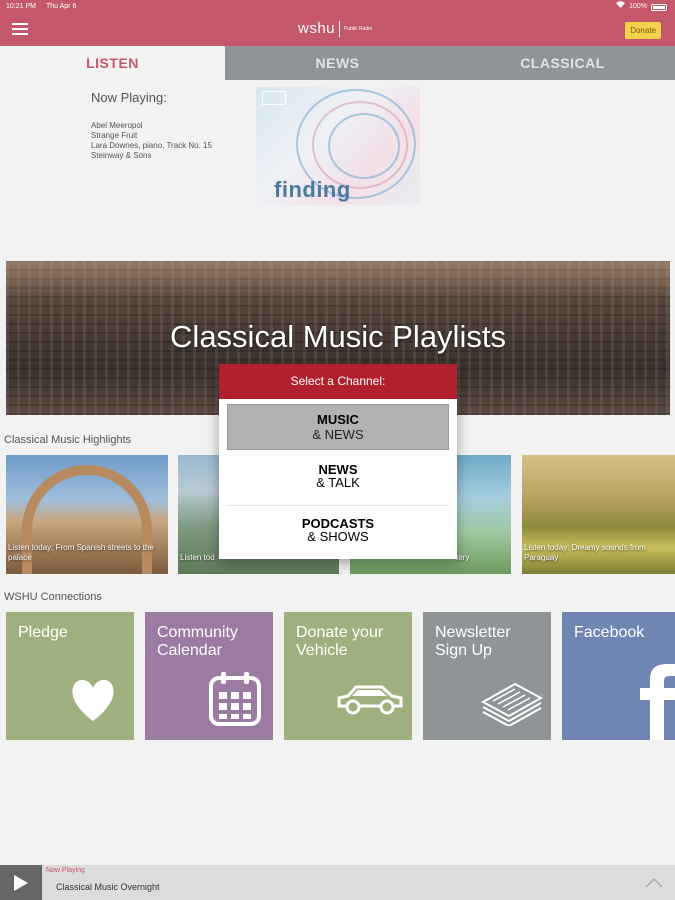  I want to click on now-playing-title: Strange Fruit, so click(114, 135).